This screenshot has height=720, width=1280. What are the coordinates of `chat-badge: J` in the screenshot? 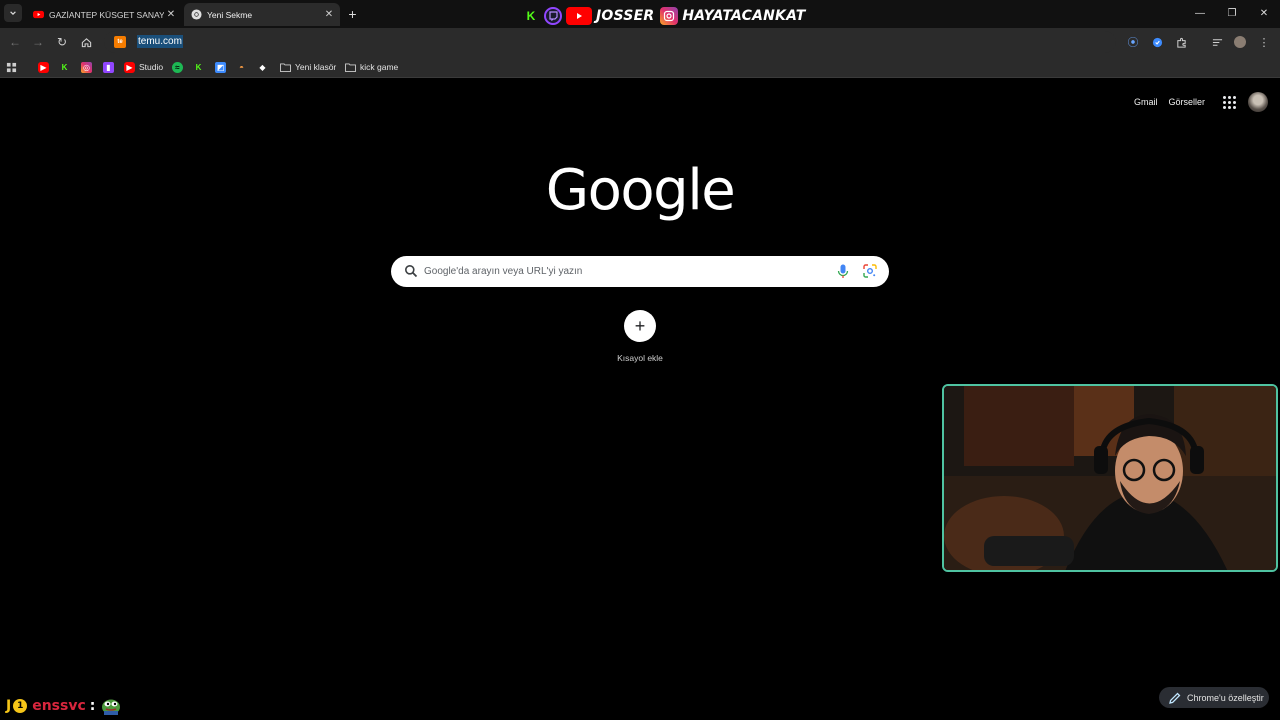 It's located at (9, 706).